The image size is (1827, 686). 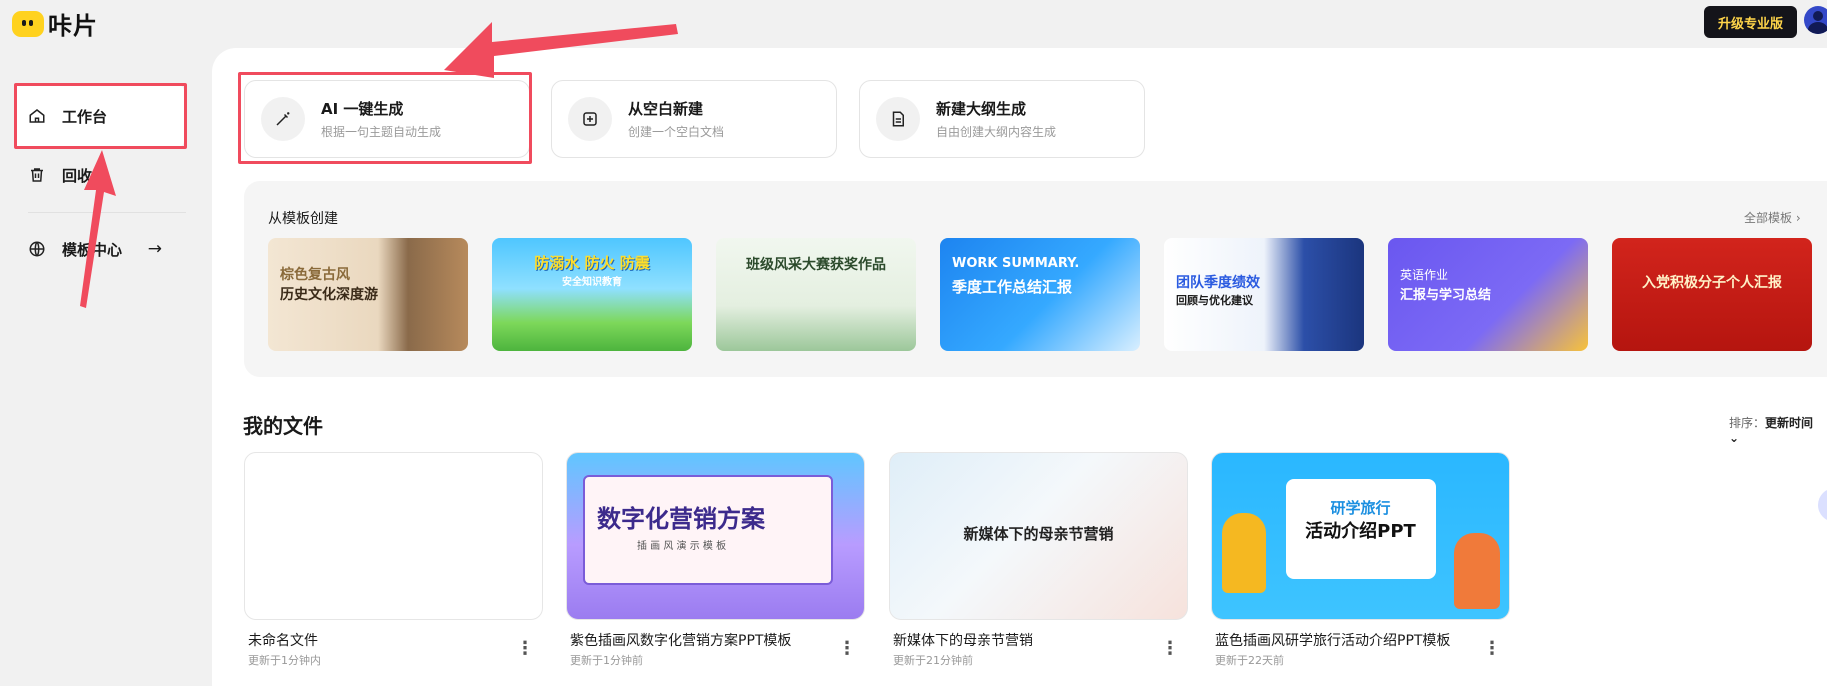 What do you see at coordinates (1360, 536) in the screenshot?
I see `file-thumbnail: 研学旅行 活动介绍PPT` at bounding box center [1360, 536].